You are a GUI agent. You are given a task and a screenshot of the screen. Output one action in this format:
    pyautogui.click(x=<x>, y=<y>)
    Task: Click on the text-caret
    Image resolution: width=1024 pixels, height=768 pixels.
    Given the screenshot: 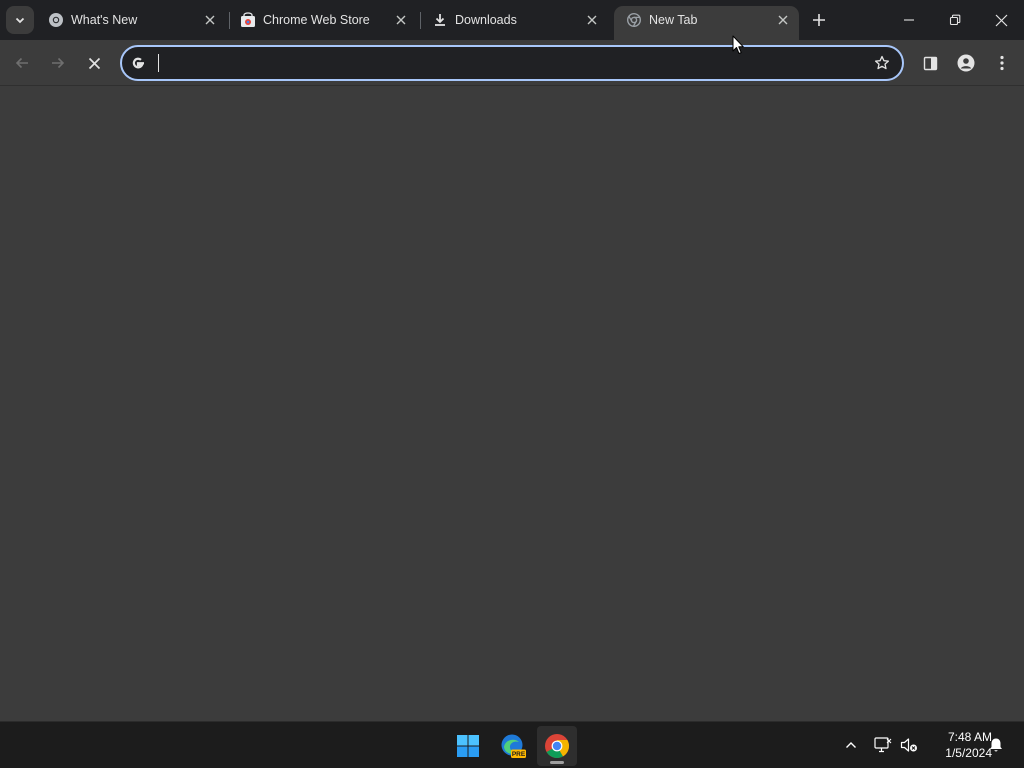 What is the action you would take?
    pyautogui.click(x=158, y=63)
    